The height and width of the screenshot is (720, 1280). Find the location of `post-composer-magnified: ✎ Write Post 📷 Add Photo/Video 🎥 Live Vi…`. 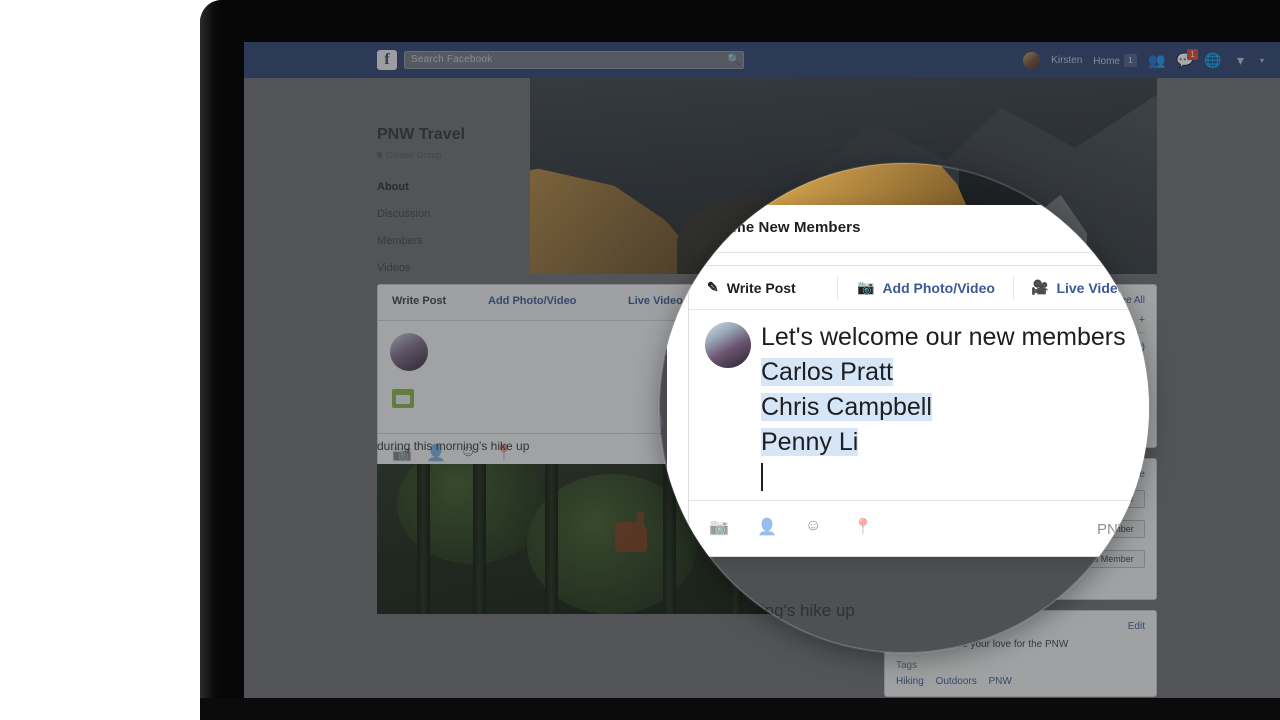

post-composer-magnified: ✎ Write Post 📷 Add Photo/Video 🎥 Live Vi… is located at coordinates (918, 411).